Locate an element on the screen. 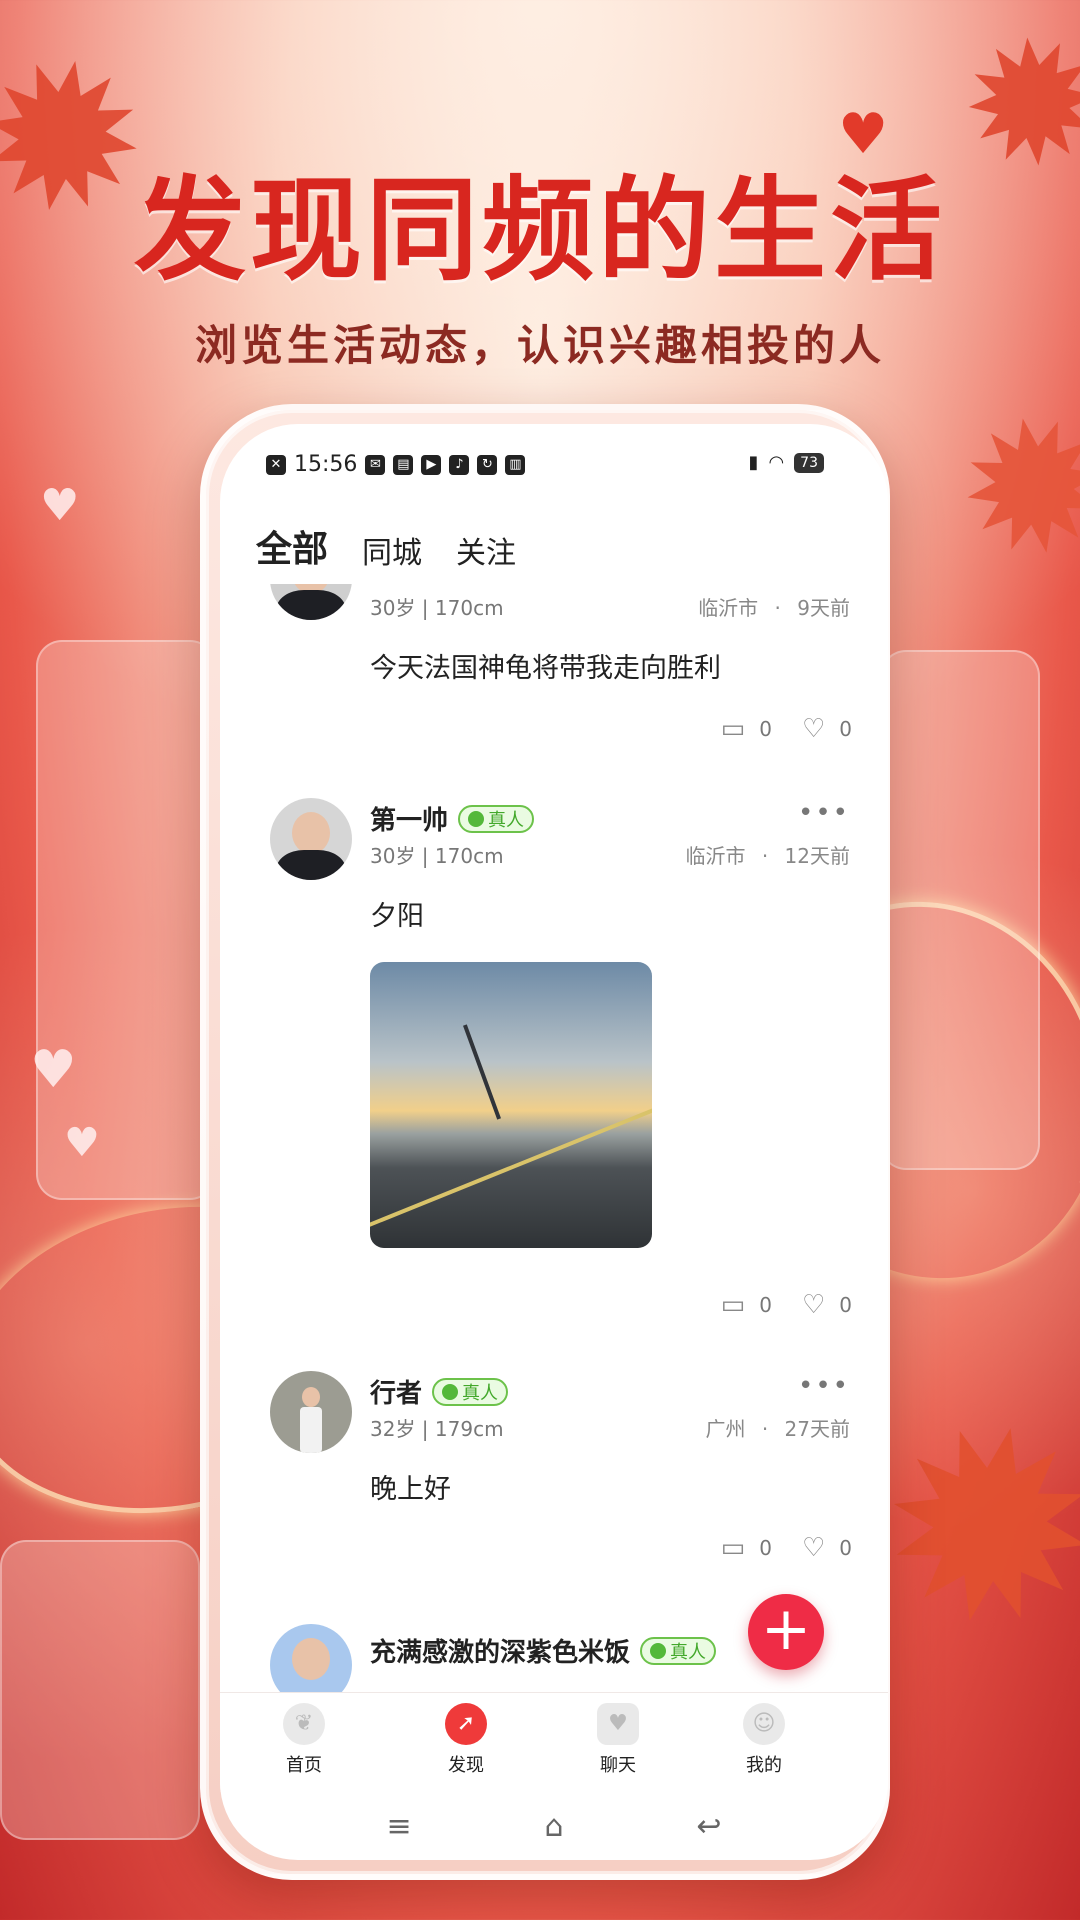 This screenshot has height=1920, width=1080. promo-headline: 发现同频的生活 is located at coordinates (540, 230).